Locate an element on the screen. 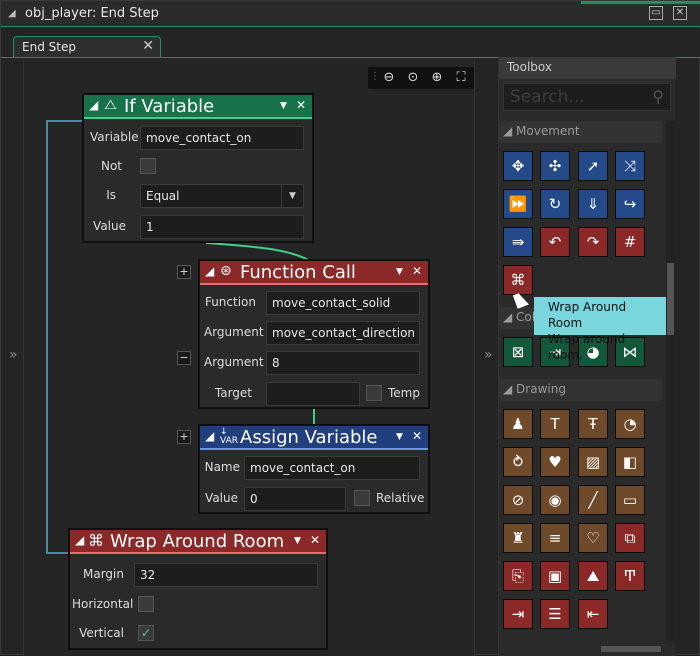  zoom-out-icon: ⊖ is located at coordinates (389, 78).